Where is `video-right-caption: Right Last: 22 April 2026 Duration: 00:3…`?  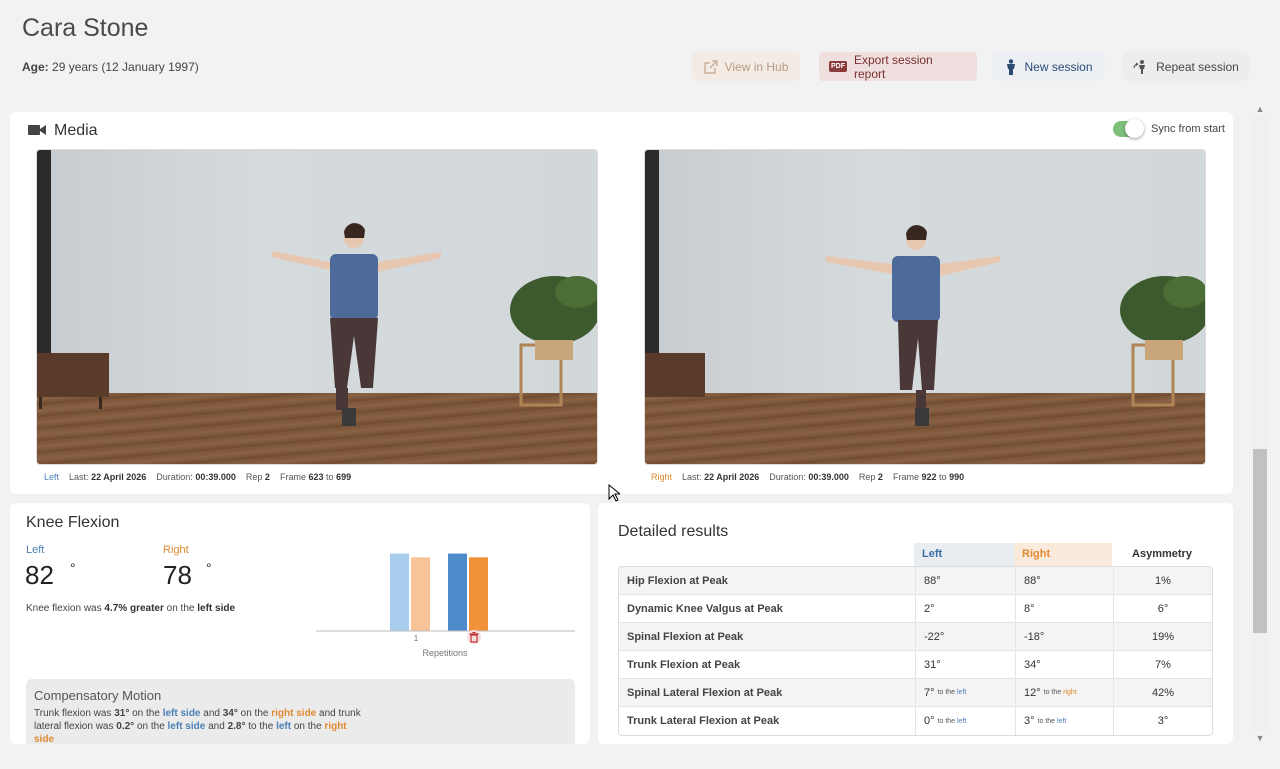
video-right-caption: Right Last: 22 April 2026 Duration: 00:3… is located at coordinates (807, 477).